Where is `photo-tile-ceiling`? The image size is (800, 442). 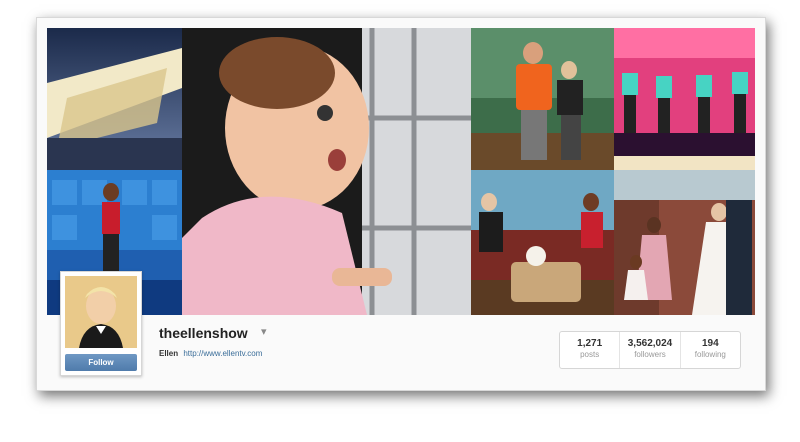
photo-tile-ceiling is located at coordinates (114, 99).